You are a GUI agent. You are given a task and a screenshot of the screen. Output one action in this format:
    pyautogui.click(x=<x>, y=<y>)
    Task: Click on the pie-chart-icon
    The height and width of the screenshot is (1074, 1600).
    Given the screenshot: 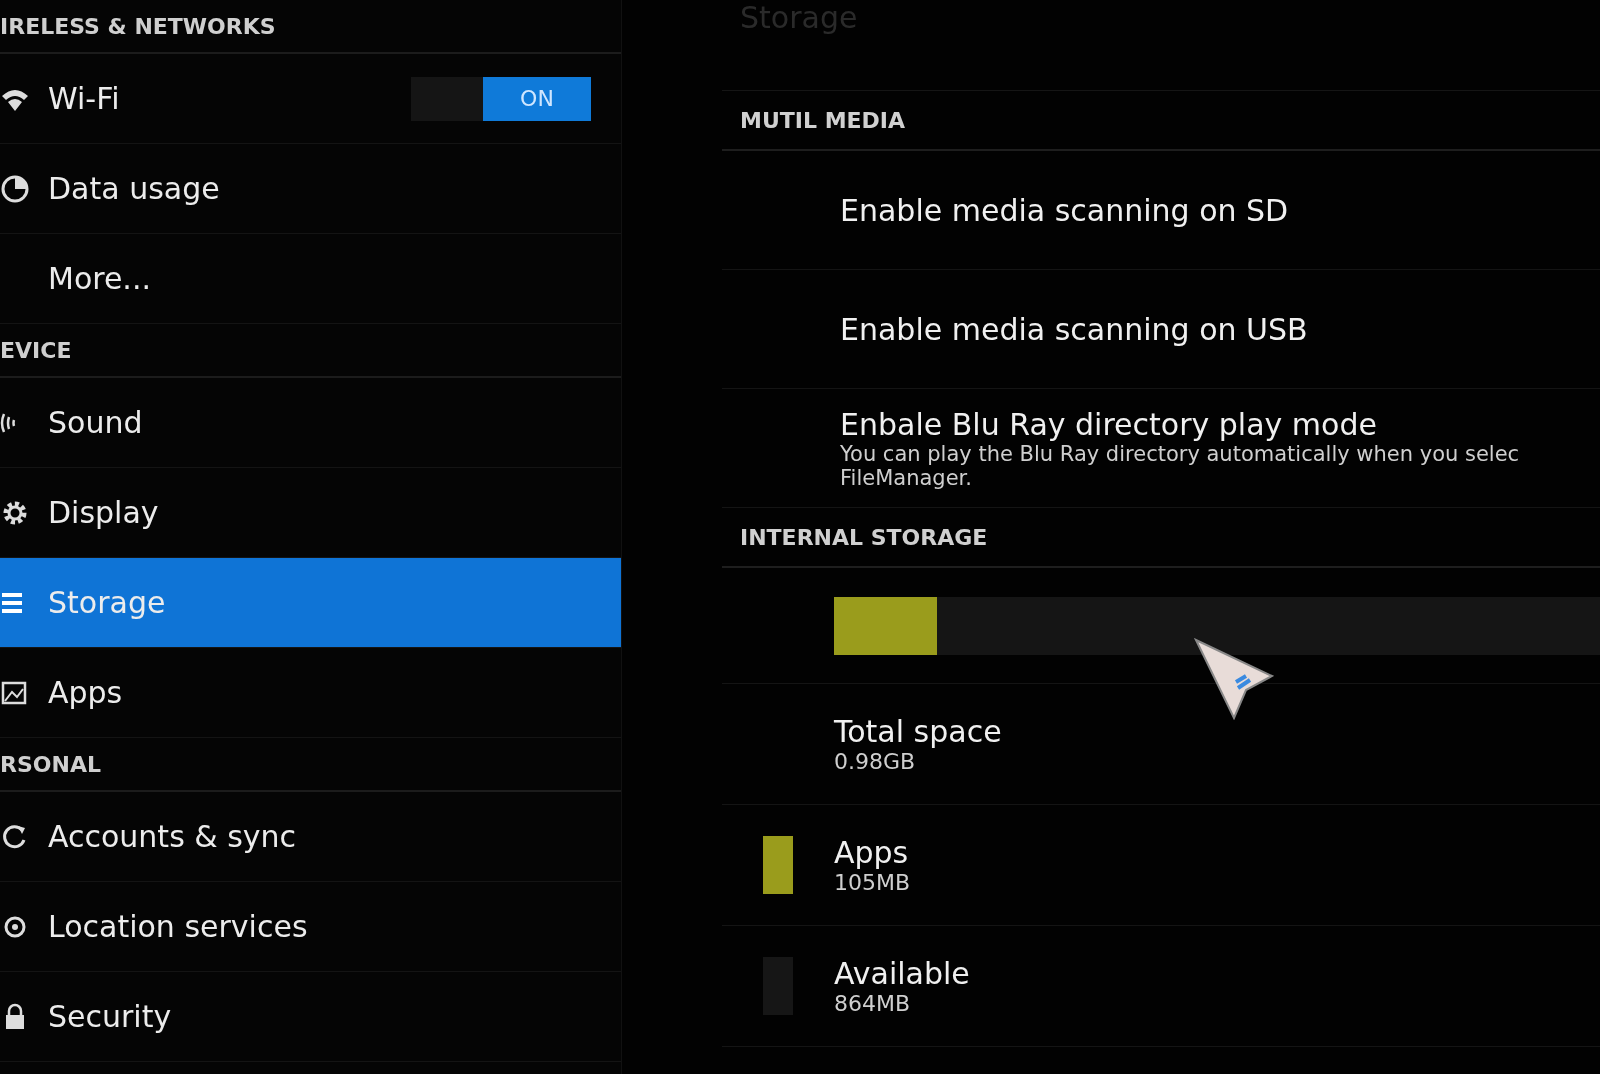 What is the action you would take?
    pyautogui.click(x=15, y=188)
    